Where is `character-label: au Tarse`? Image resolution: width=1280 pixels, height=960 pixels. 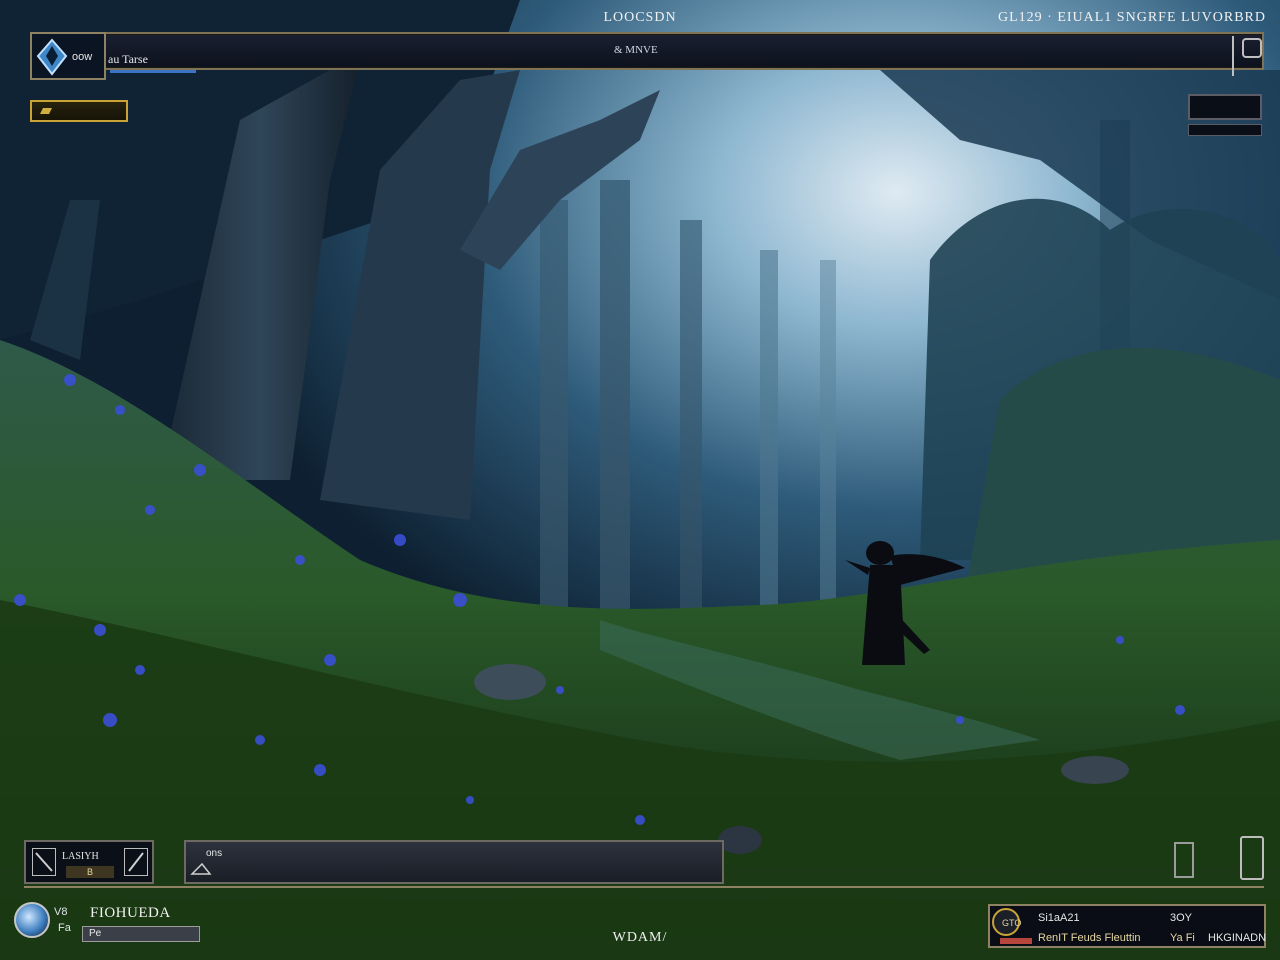 character-label: au Tarse is located at coordinates (128, 59).